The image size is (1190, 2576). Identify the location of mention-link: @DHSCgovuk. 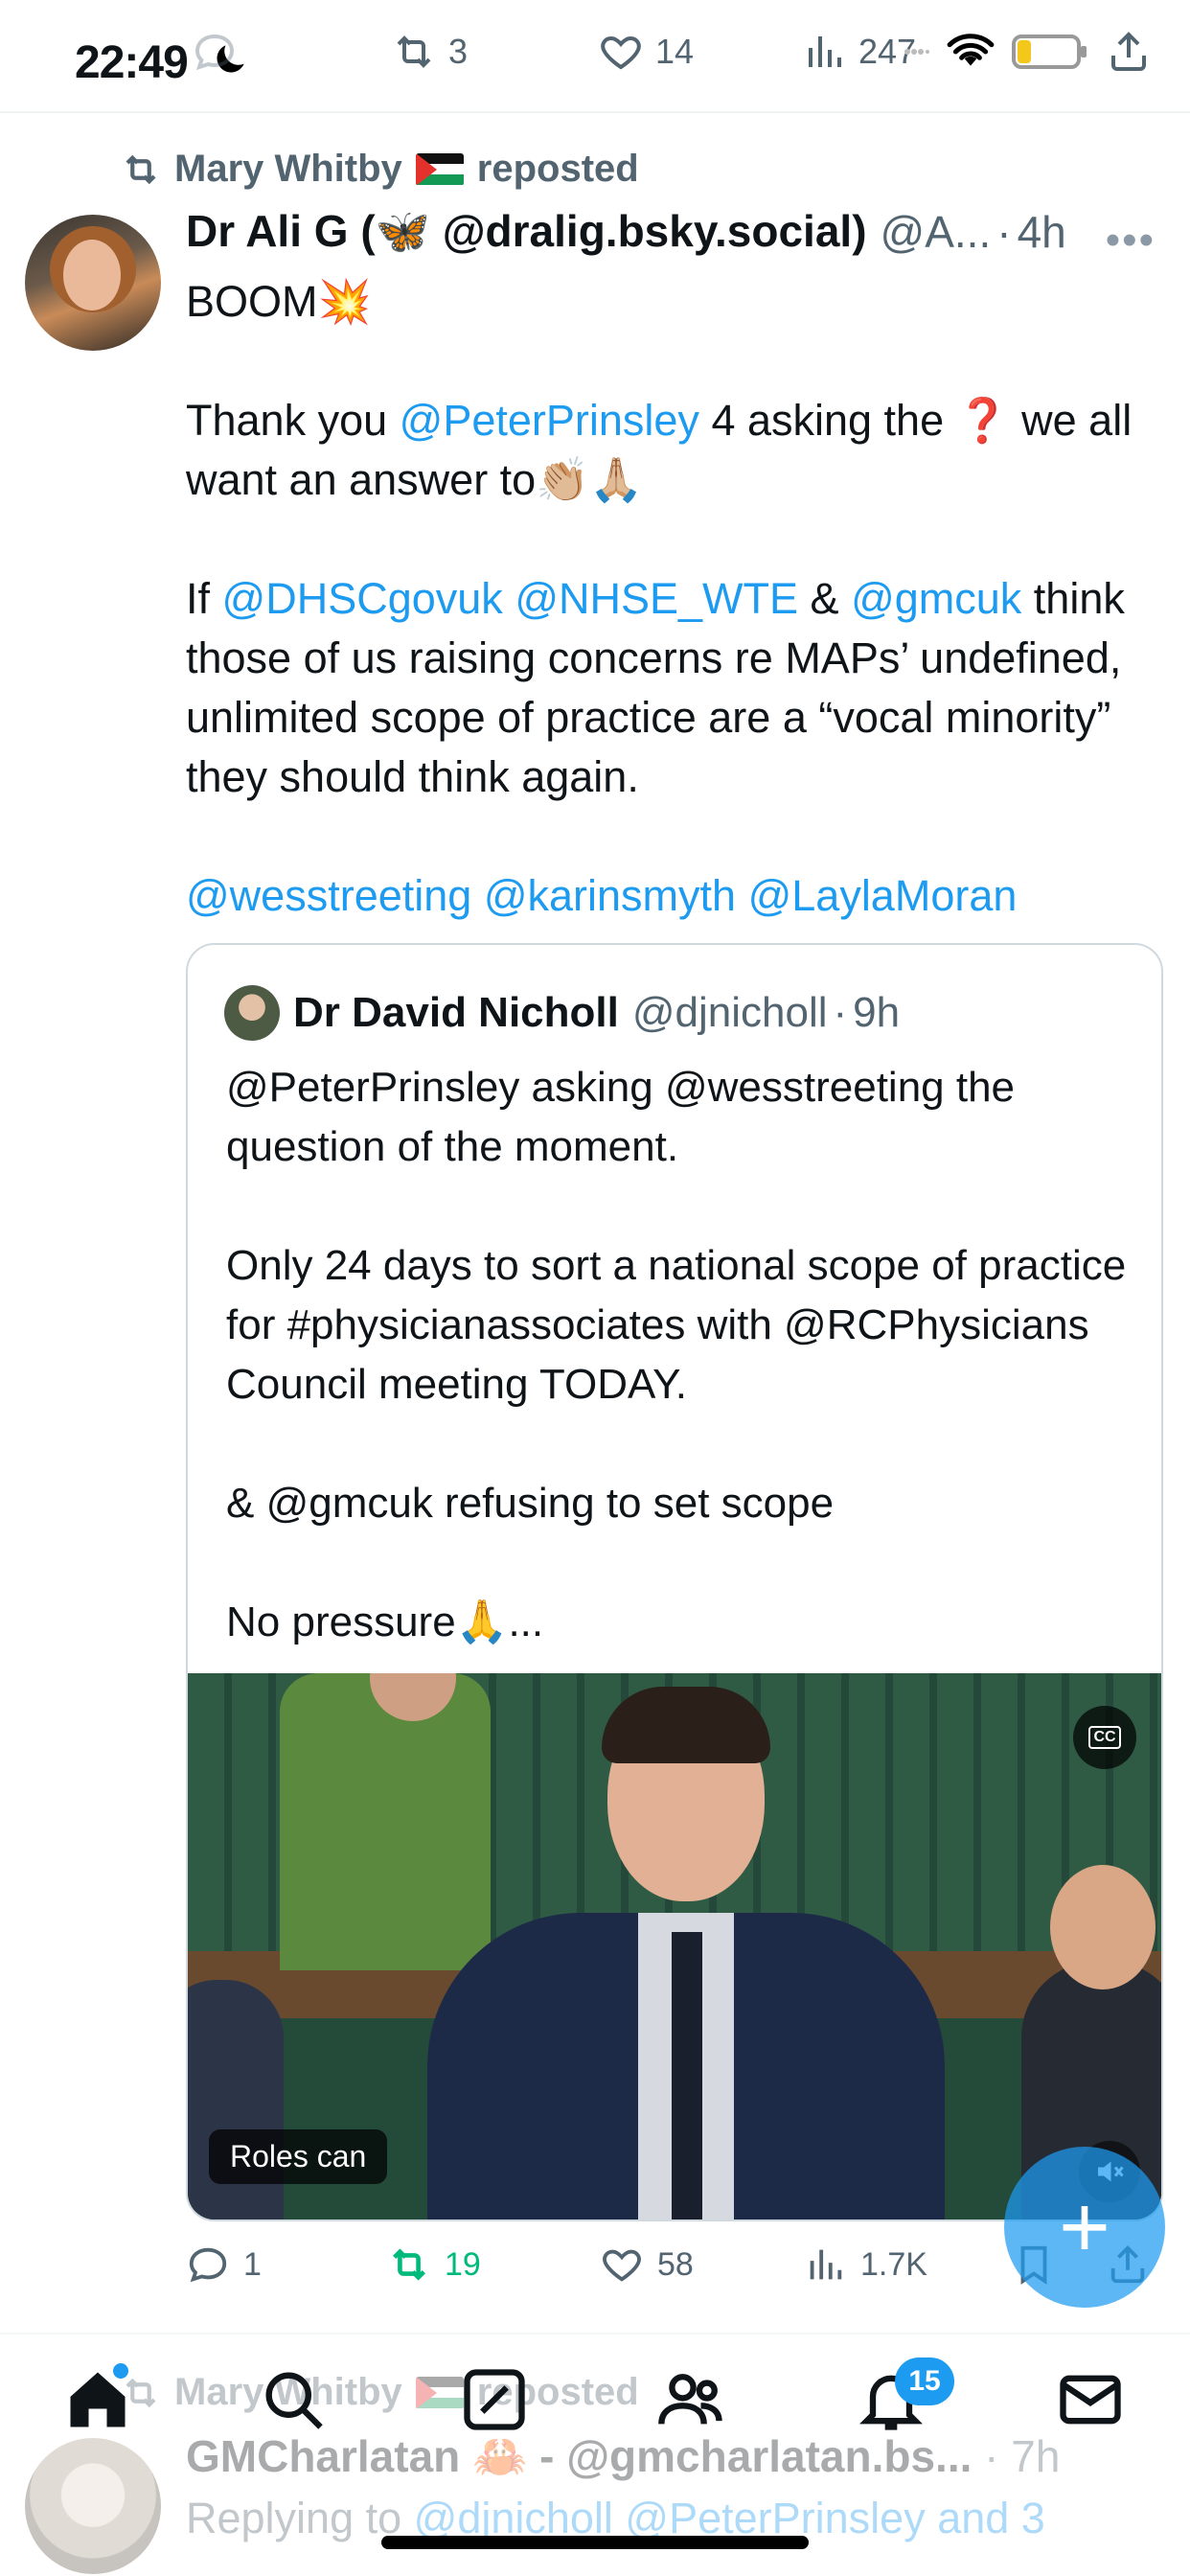
(363, 598).